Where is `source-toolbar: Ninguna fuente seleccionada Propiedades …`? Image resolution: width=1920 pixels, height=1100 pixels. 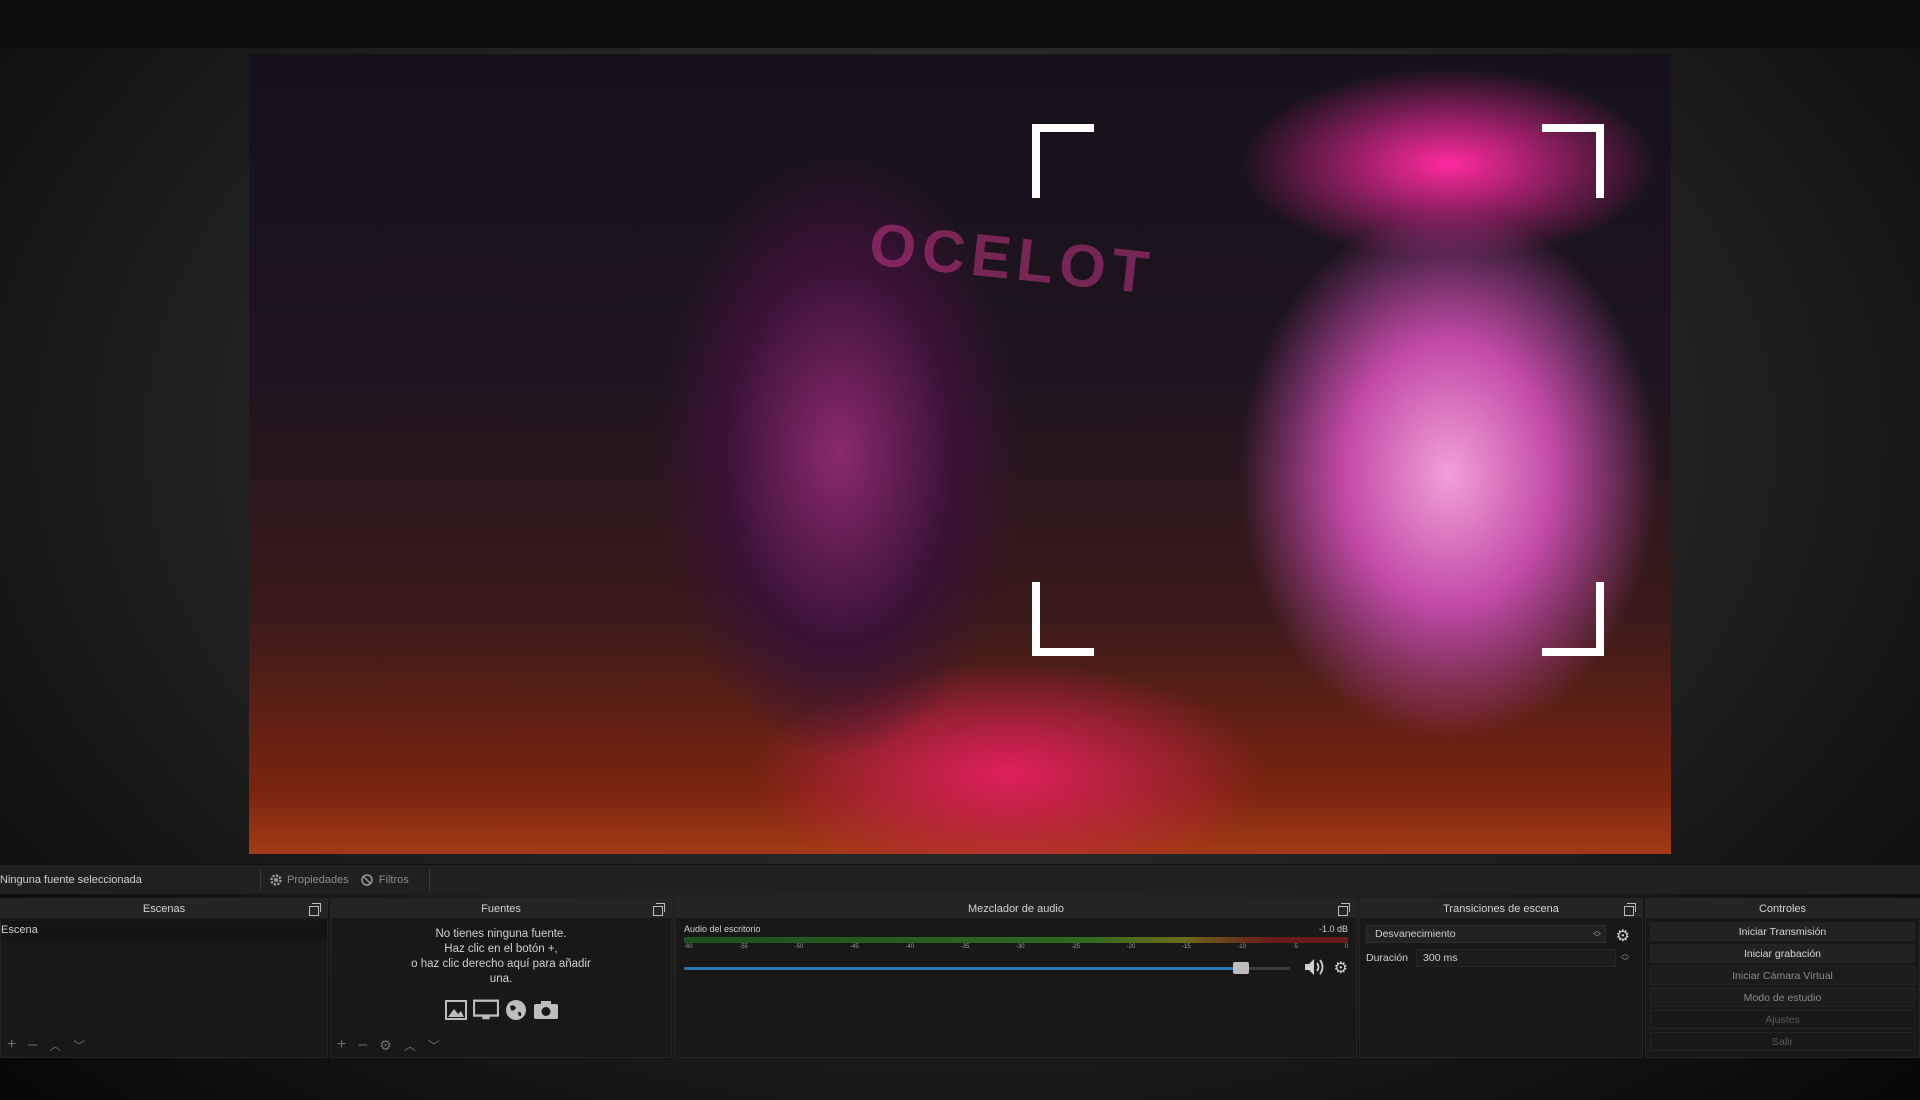 source-toolbar: Ninguna fuente seleccionada Propiedades … is located at coordinates (960, 879).